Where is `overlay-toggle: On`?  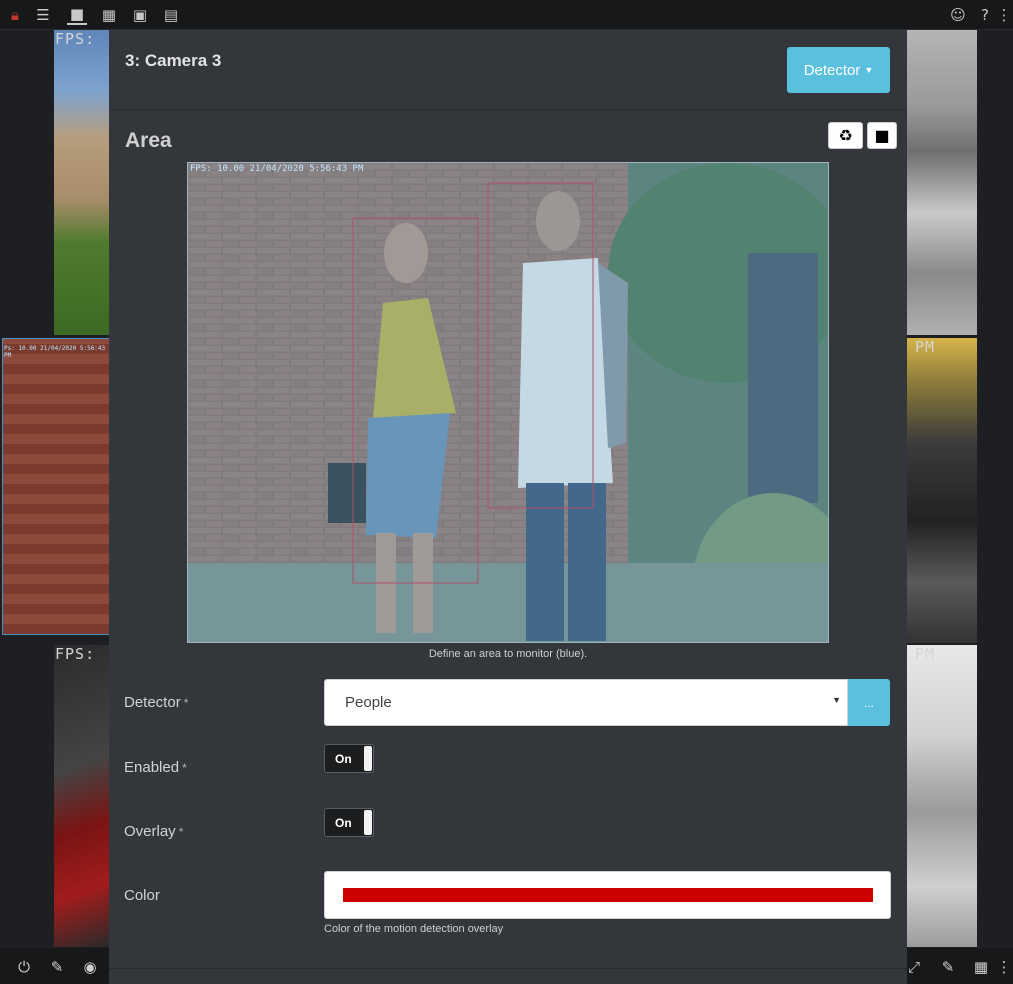 overlay-toggle: On is located at coordinates (349, 822).